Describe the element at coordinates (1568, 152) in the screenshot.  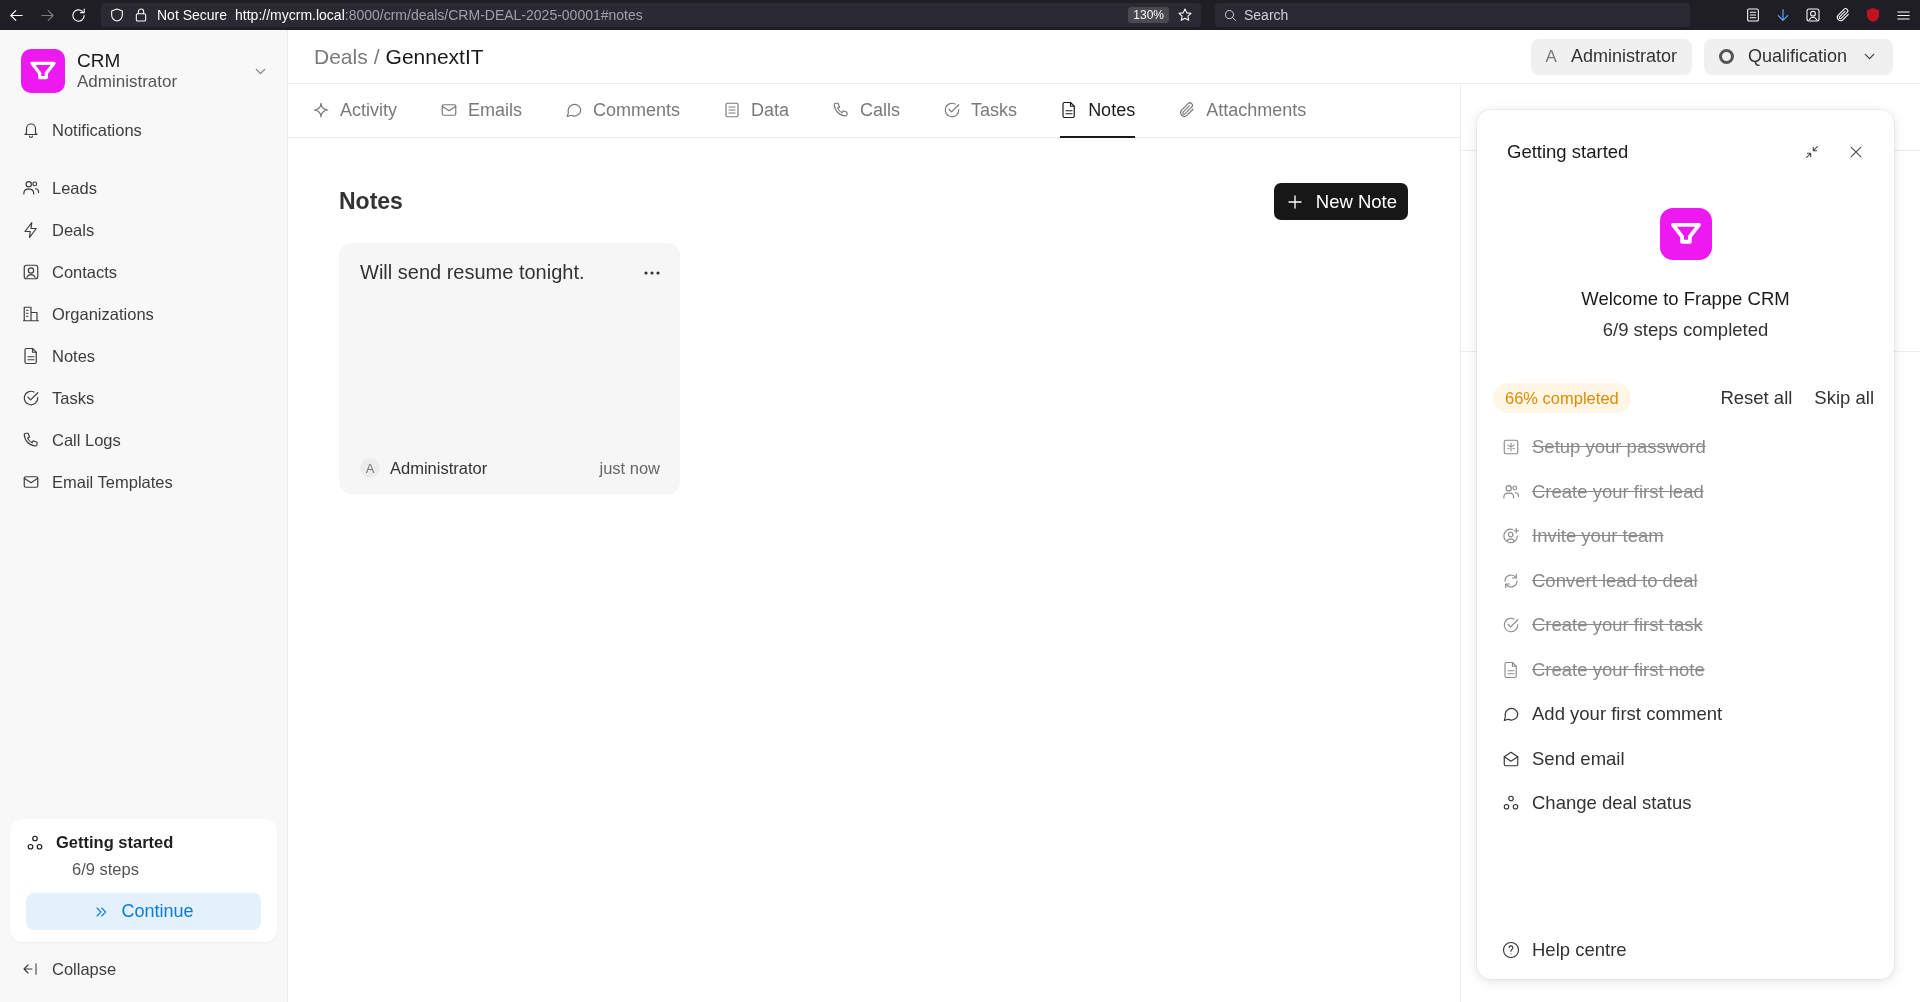
I see `panel-title: Getting started` at that location.